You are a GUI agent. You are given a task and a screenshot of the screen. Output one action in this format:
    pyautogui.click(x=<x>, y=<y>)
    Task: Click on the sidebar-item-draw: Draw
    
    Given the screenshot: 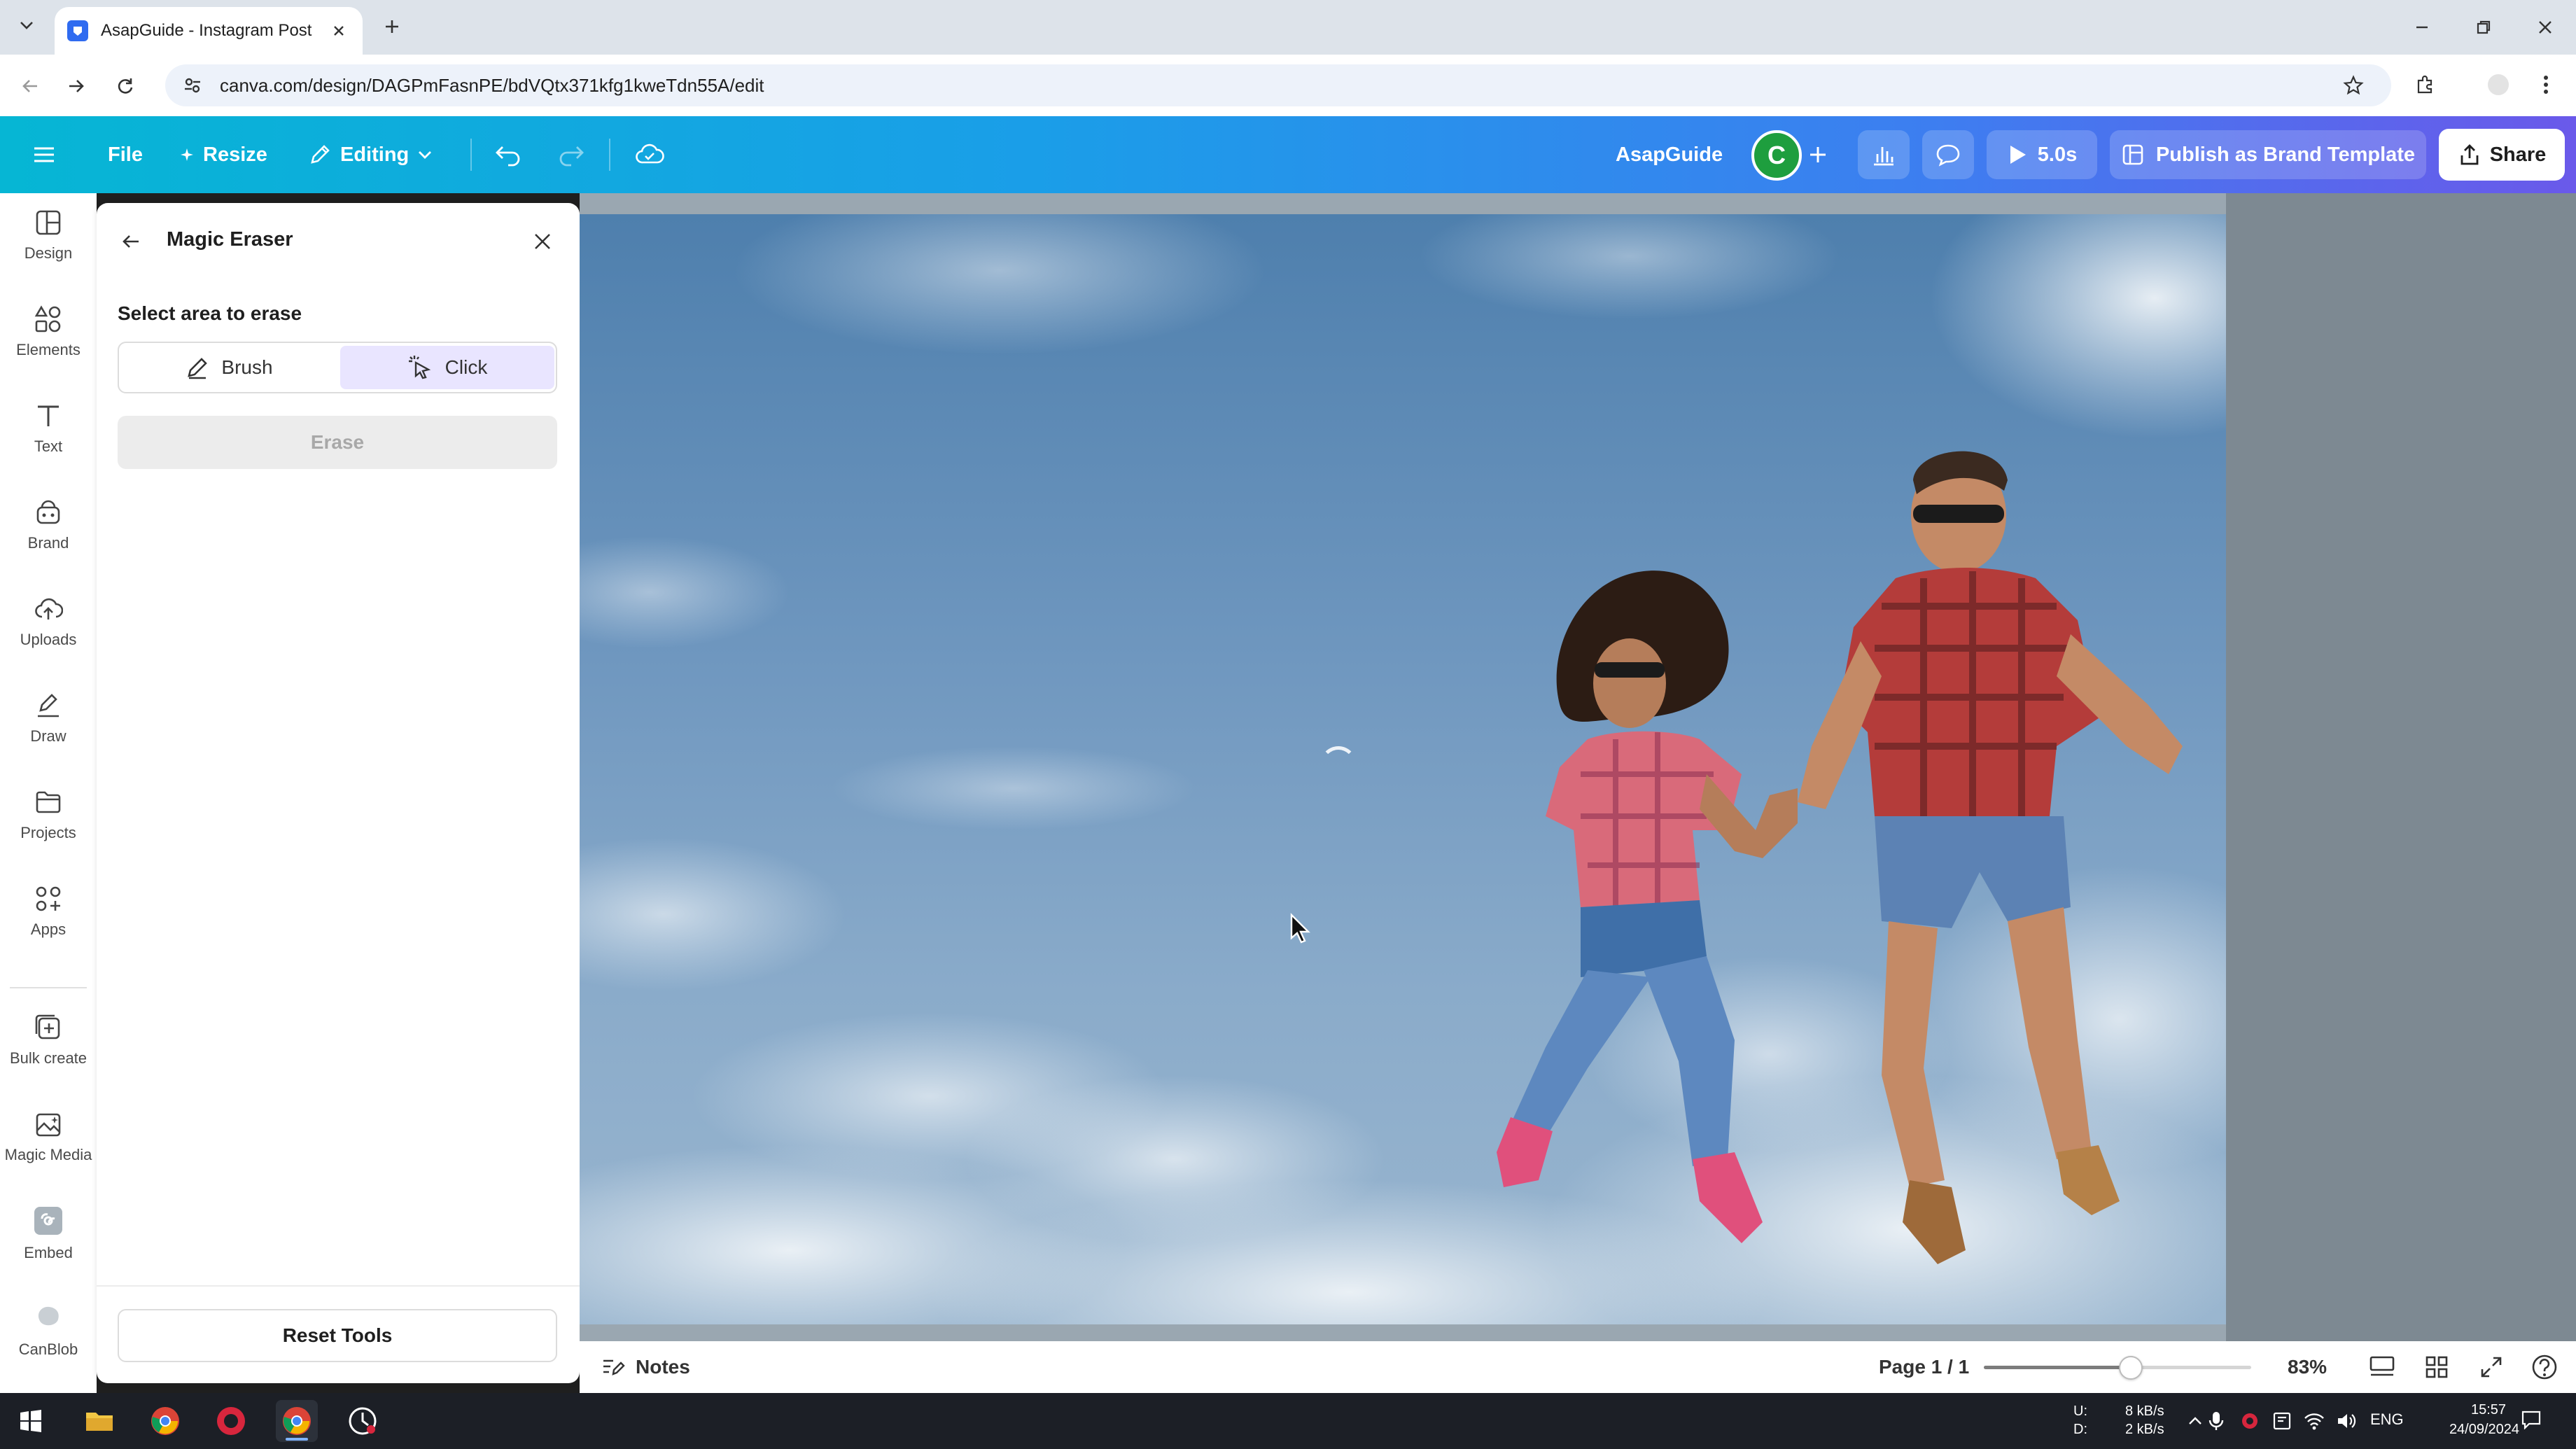 What is the action you would take?
    pyautogui.click(x=48, y=718)
    